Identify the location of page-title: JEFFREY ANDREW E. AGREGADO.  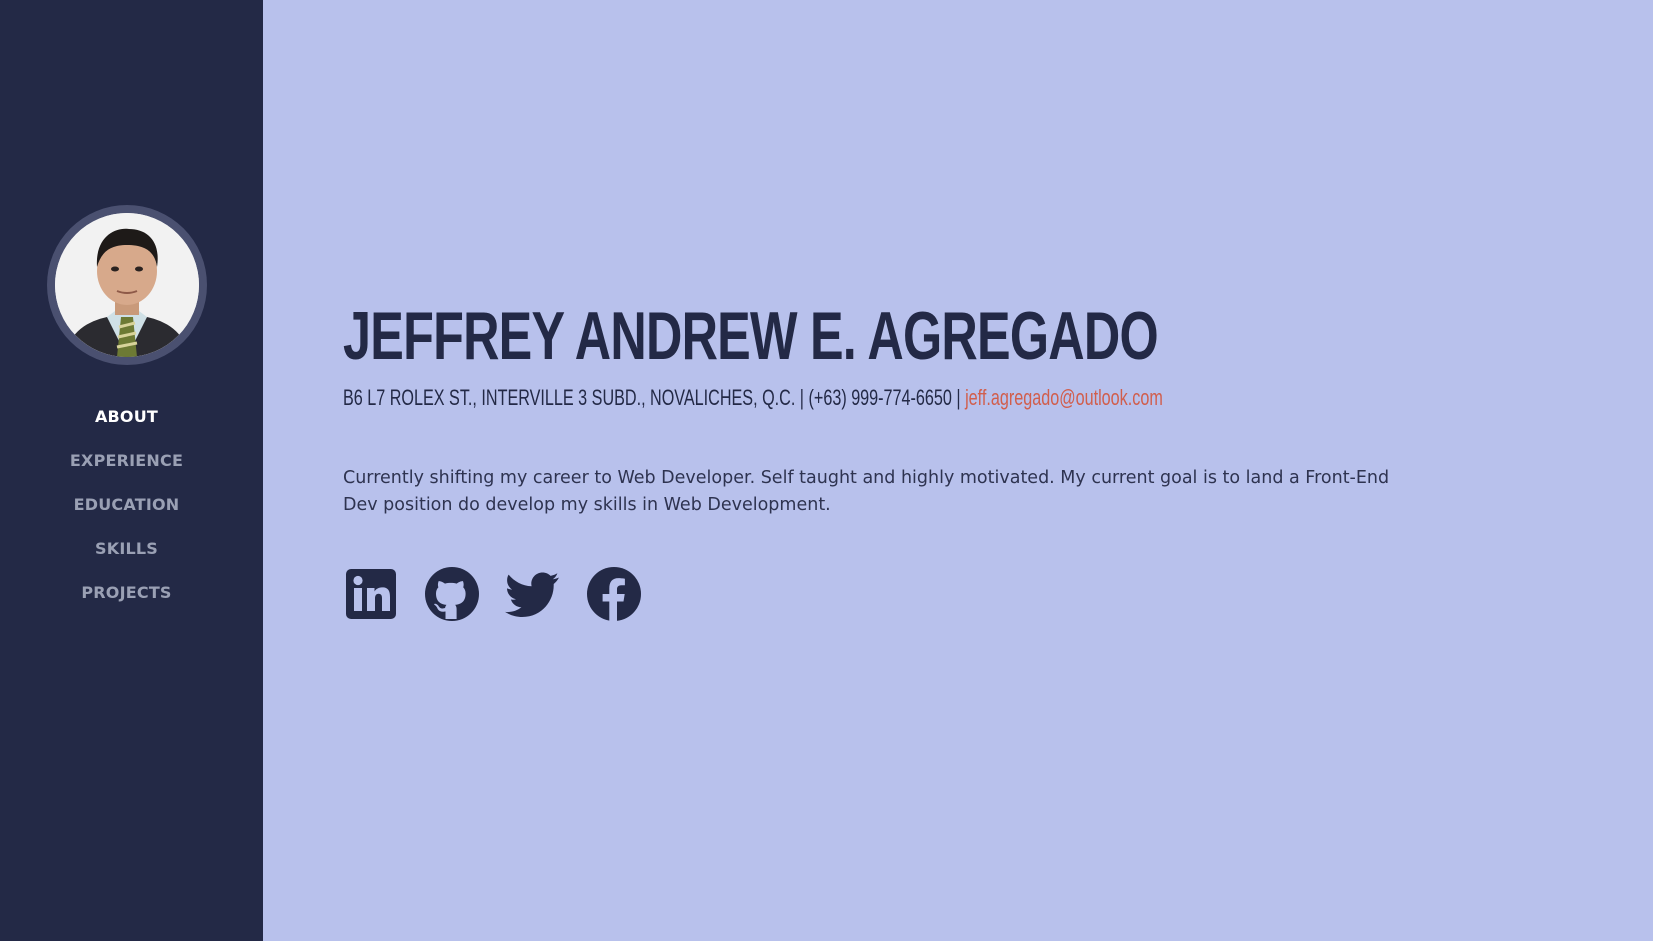
(751, 336).